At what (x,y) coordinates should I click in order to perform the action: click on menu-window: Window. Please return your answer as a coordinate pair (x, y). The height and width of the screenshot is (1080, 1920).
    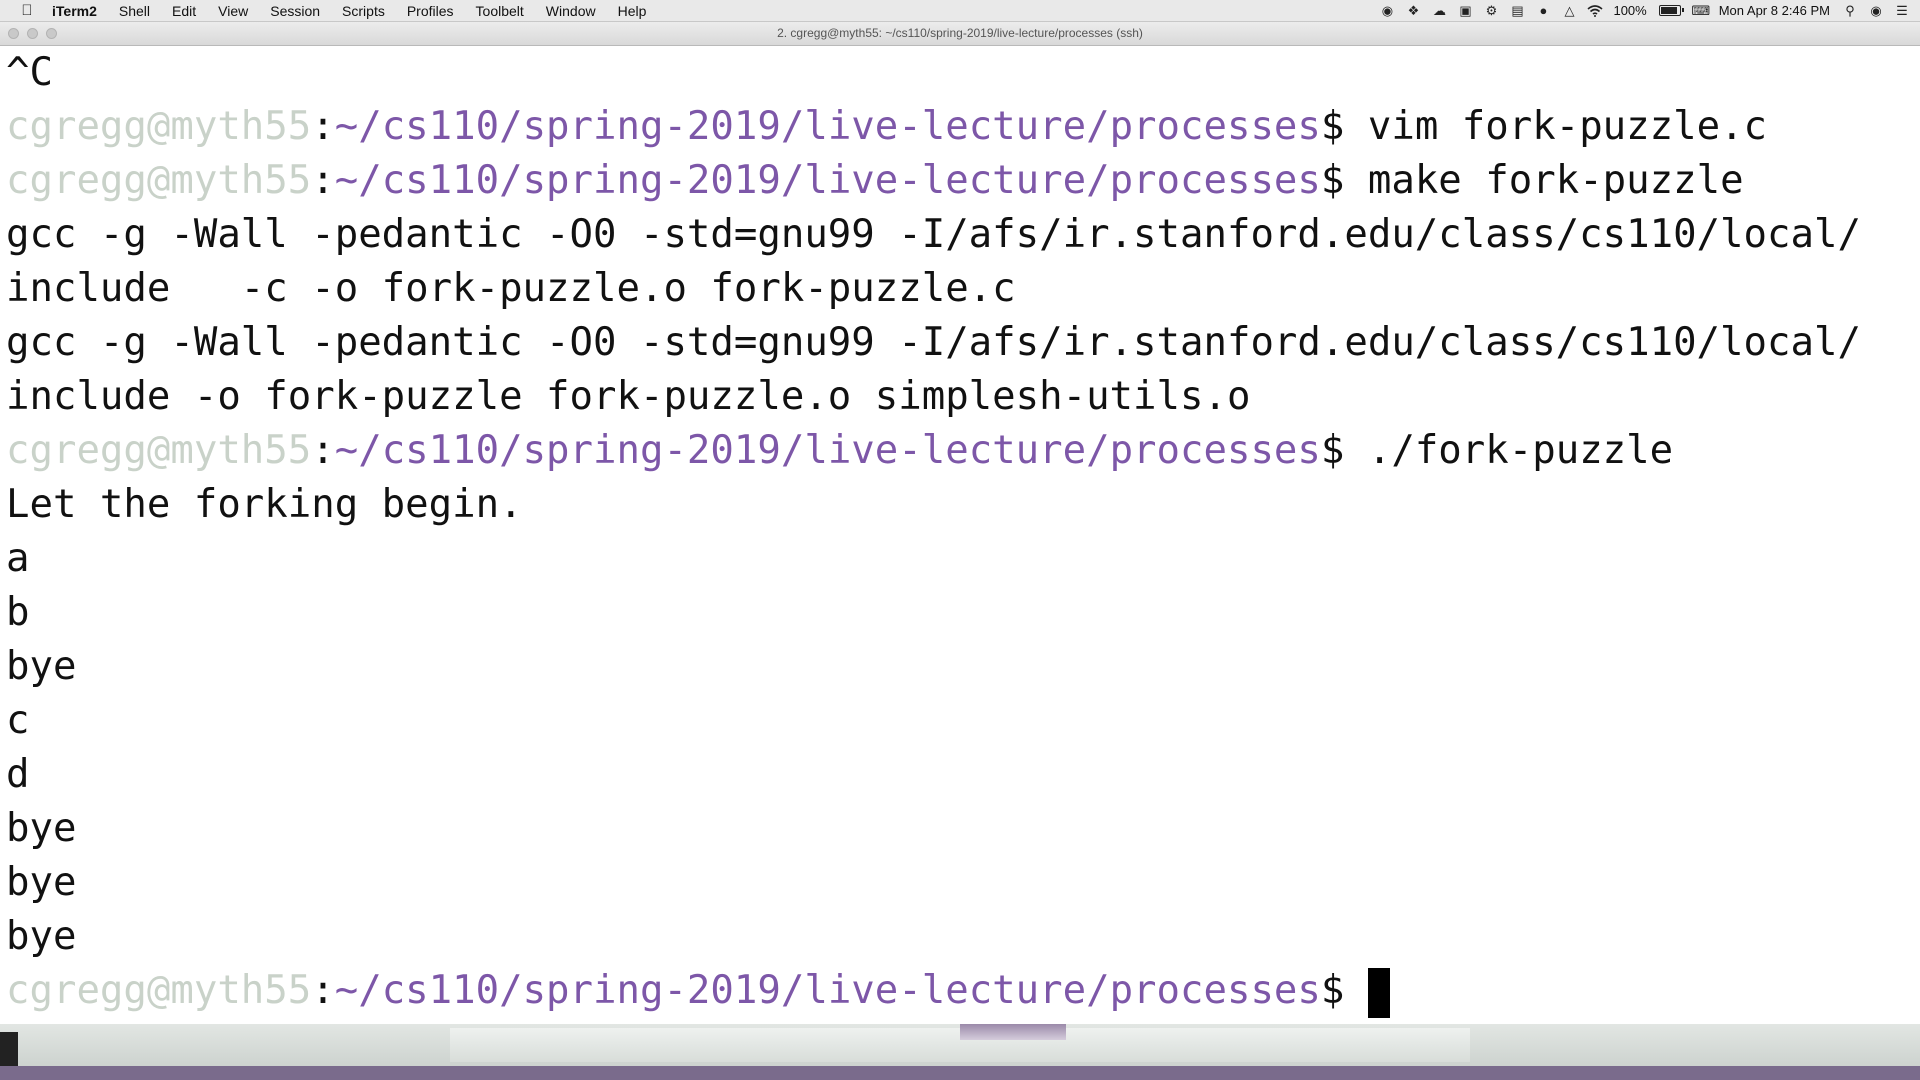
    Looking at the image, I should click on (571, 11).